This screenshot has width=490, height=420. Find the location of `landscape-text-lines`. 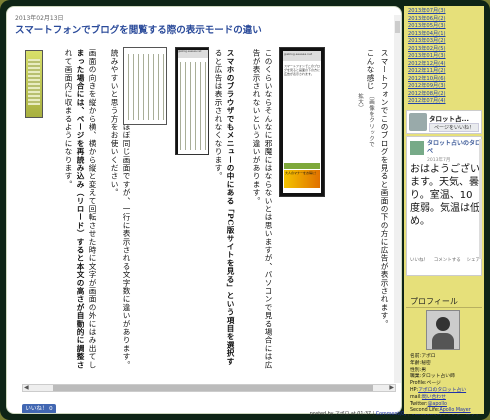

landscape-text-lines is located at coordinates (146, 87).